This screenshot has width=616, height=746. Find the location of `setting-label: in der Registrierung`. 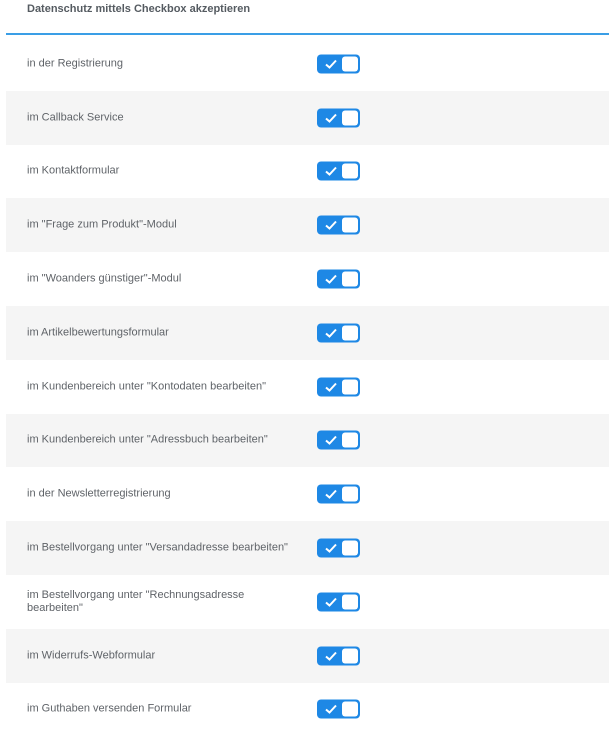

setting-label: in der Registrierung is located at coordinates (75, 63).